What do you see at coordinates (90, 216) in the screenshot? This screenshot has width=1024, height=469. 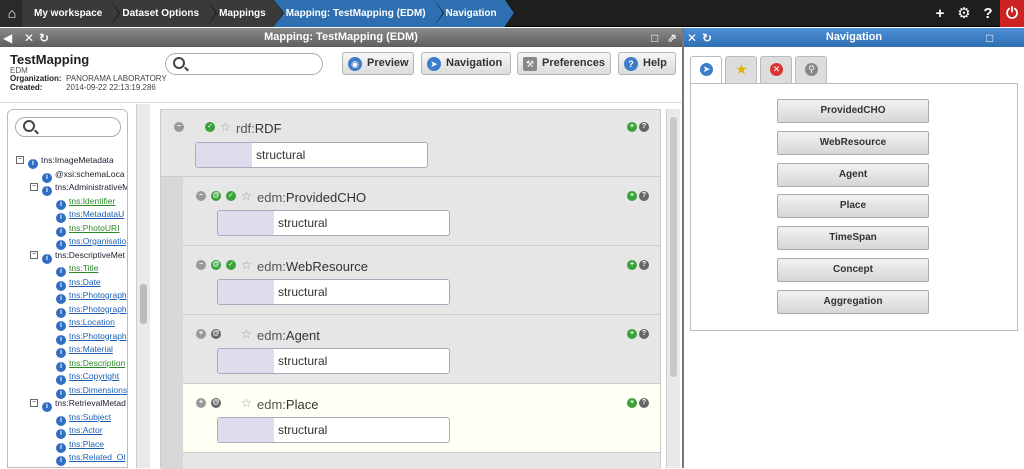 I see `tree-node: i tns:MetadataU` at bounding box center [90, 216].